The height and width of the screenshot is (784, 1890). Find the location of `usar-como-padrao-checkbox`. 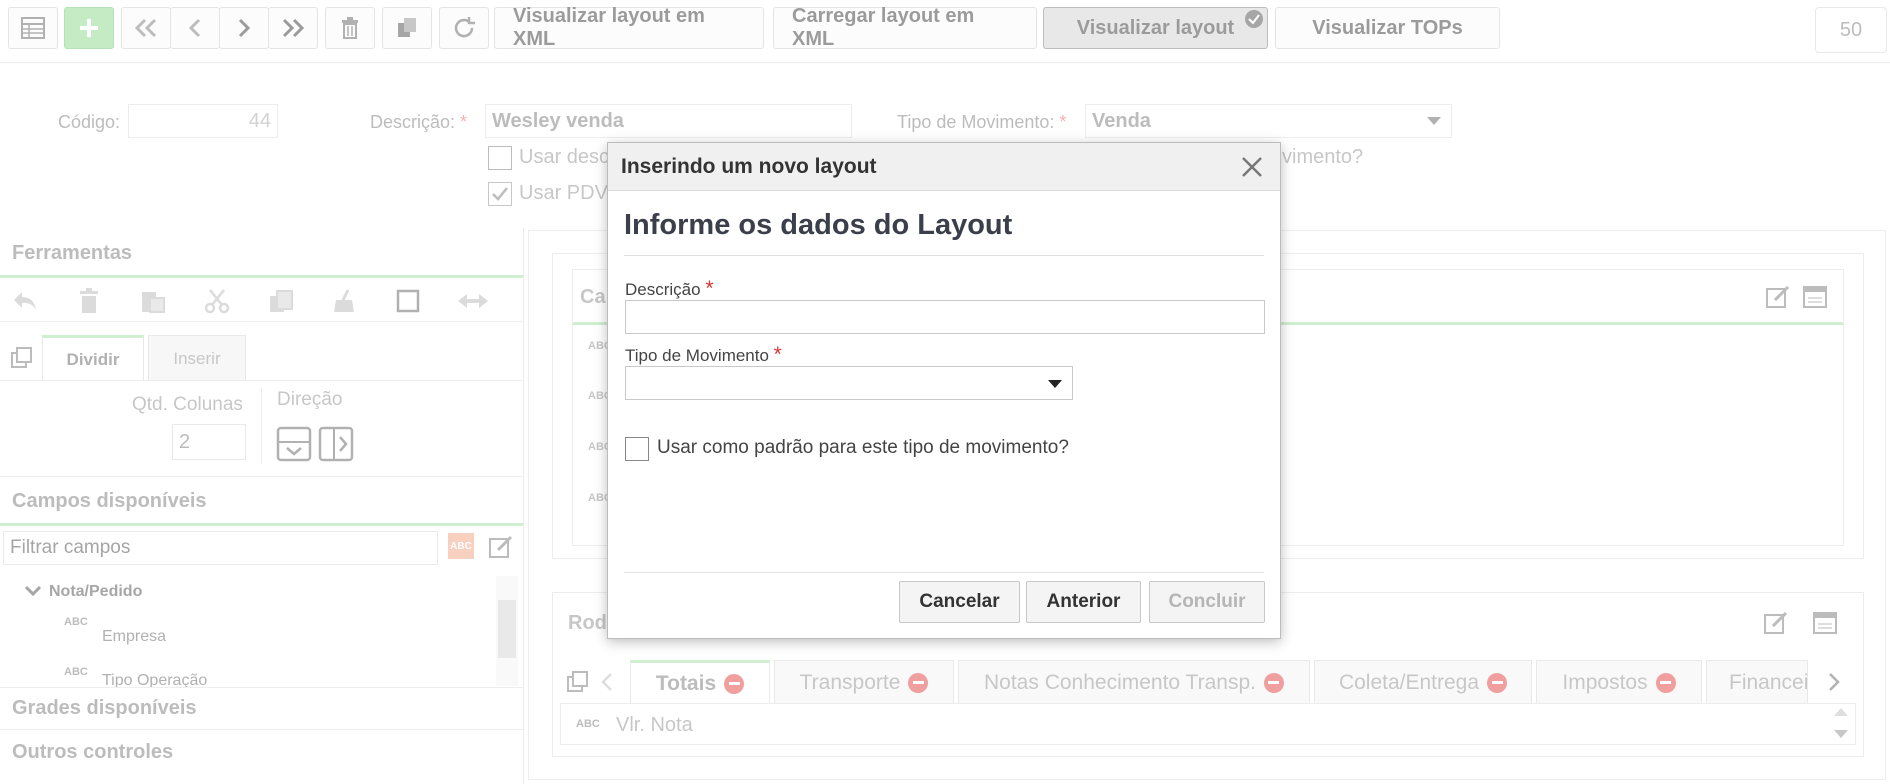

usar-como-padrao-checkbox is located at coordinates (637, 449).